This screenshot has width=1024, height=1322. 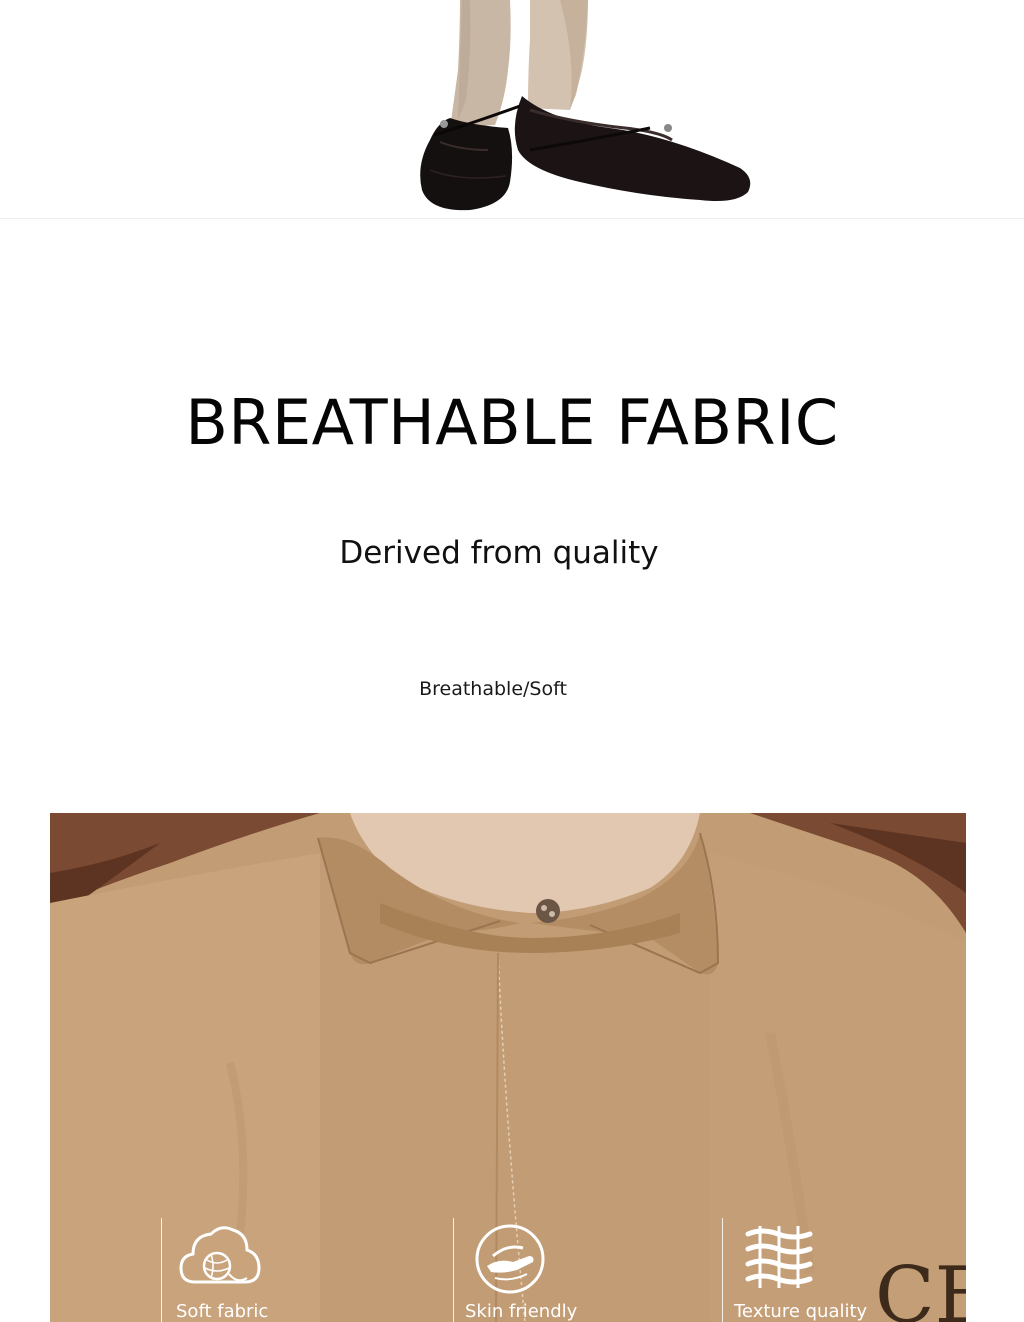 I want to click on feature-label: Texture quality, so click(x=801, y=1311).